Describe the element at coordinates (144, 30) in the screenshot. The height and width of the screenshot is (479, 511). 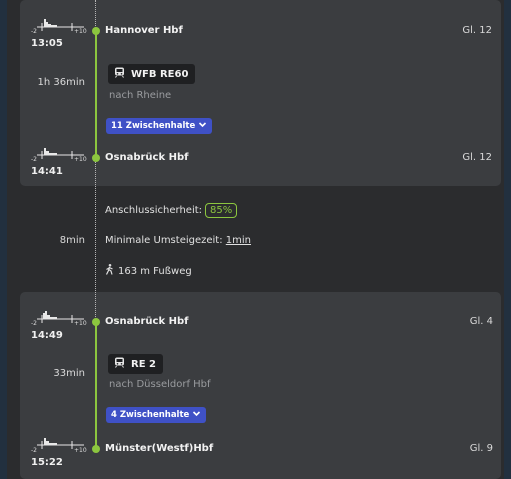
I see `departure-station: Hannover Hbf` at that location.